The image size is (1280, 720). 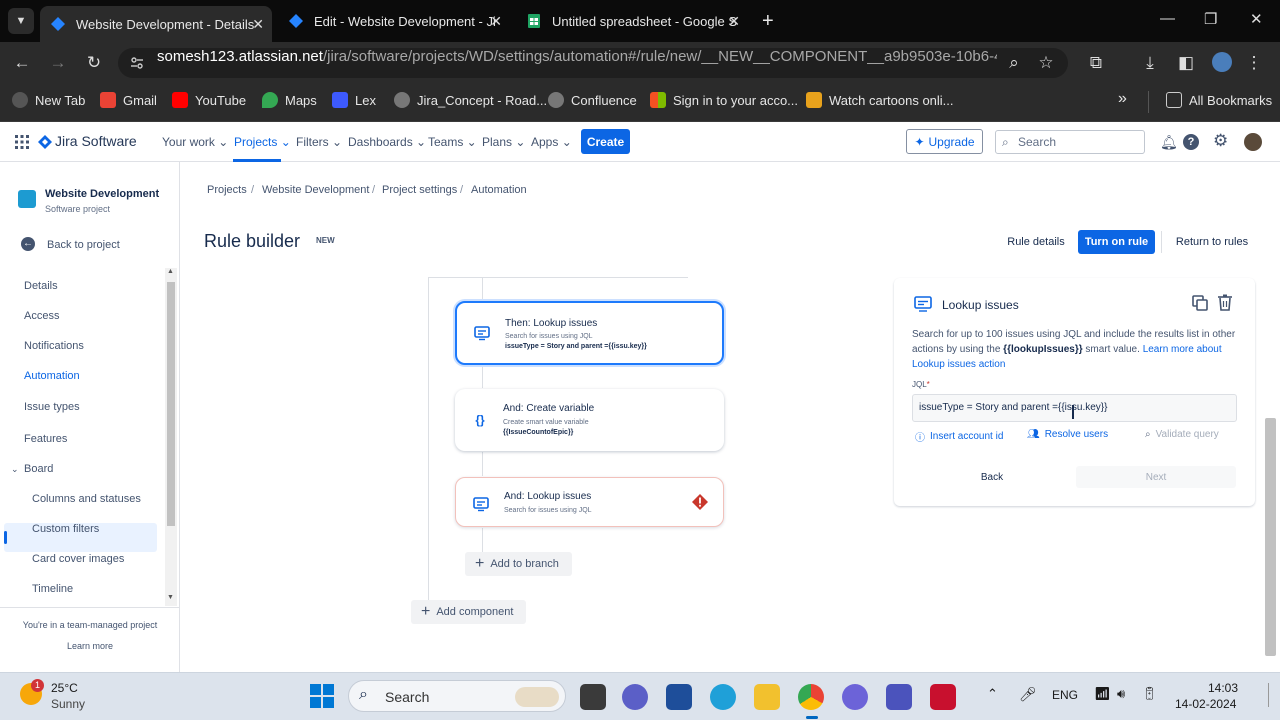 What do you see at coordinates (58, 63) in the screenshot?
I see `forward-arrow-icon: →` at bounding box center [58, 63].